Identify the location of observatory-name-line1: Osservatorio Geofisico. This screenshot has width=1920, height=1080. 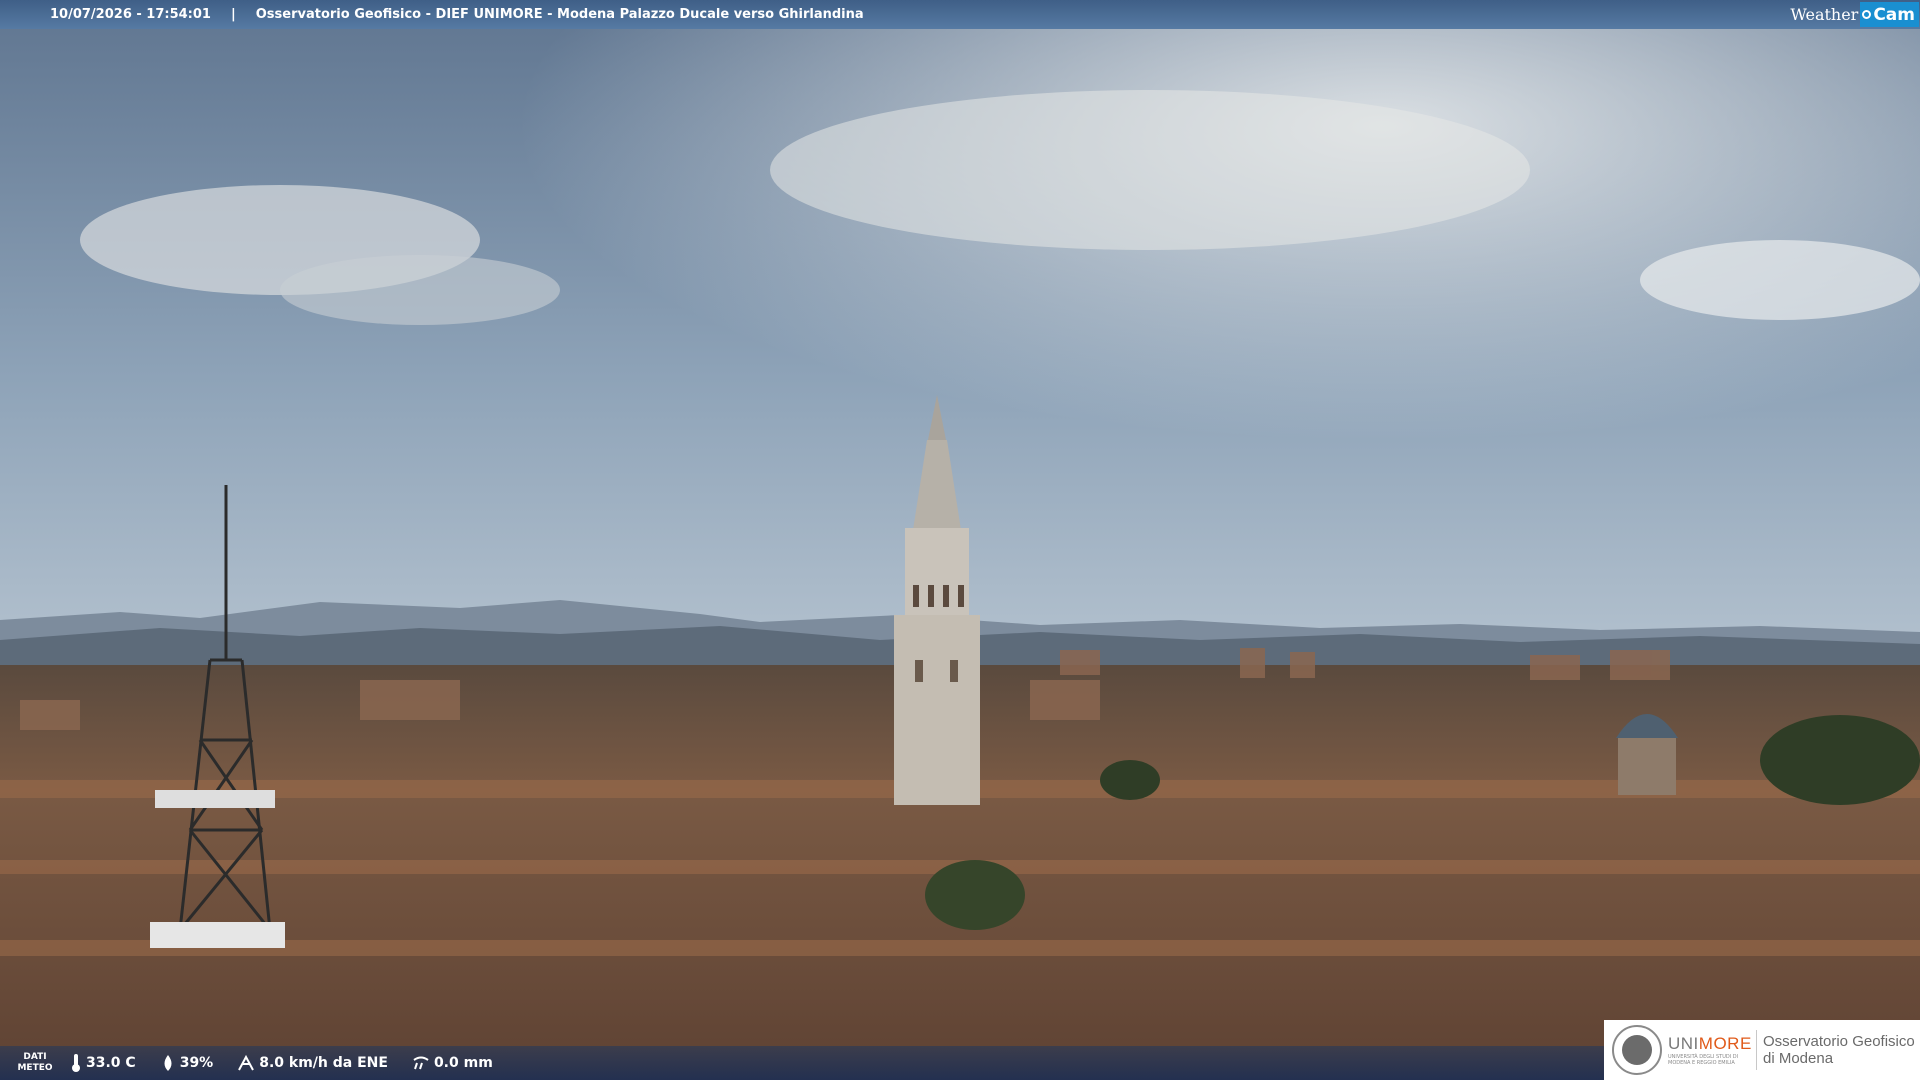
(1839, 1041).